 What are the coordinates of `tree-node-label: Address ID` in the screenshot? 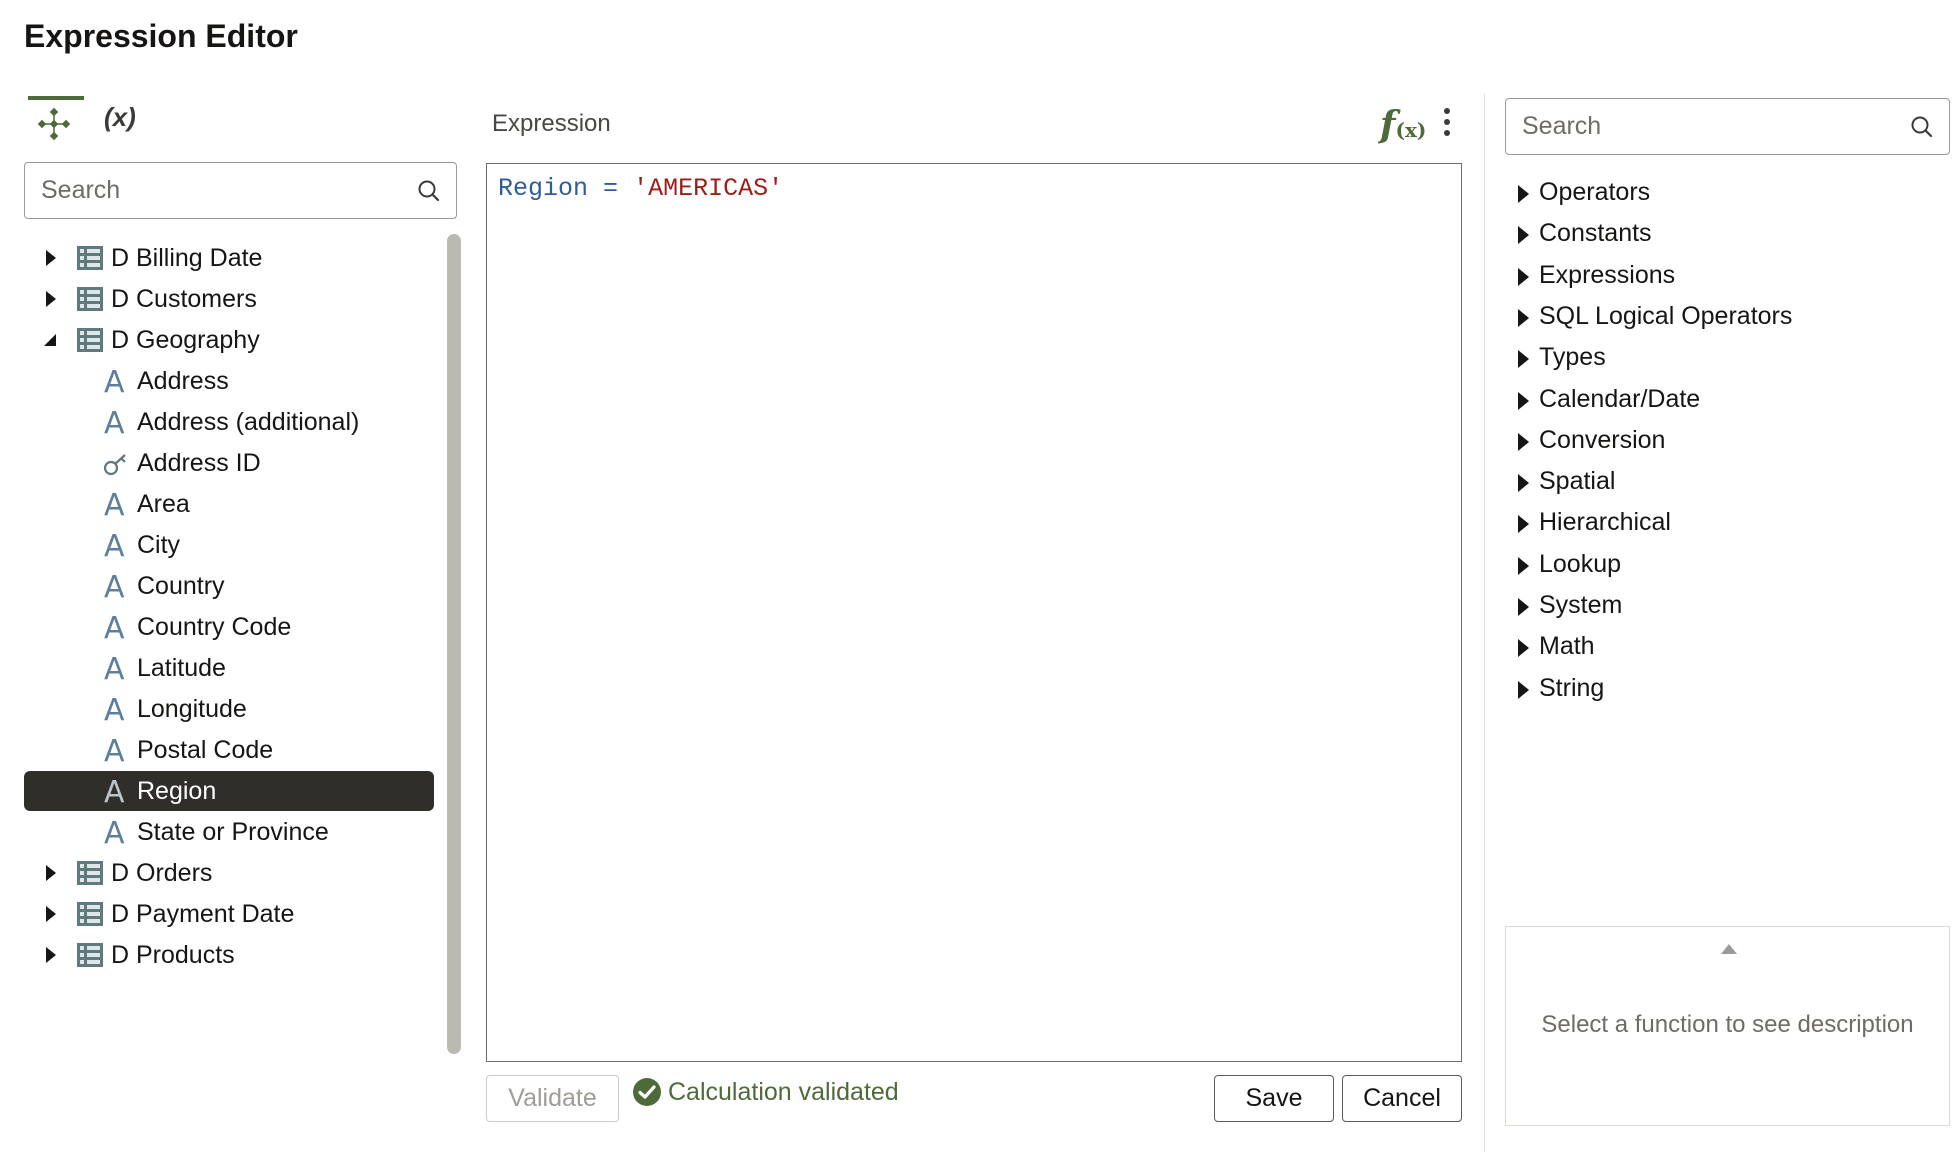 It's located at (199, 463).